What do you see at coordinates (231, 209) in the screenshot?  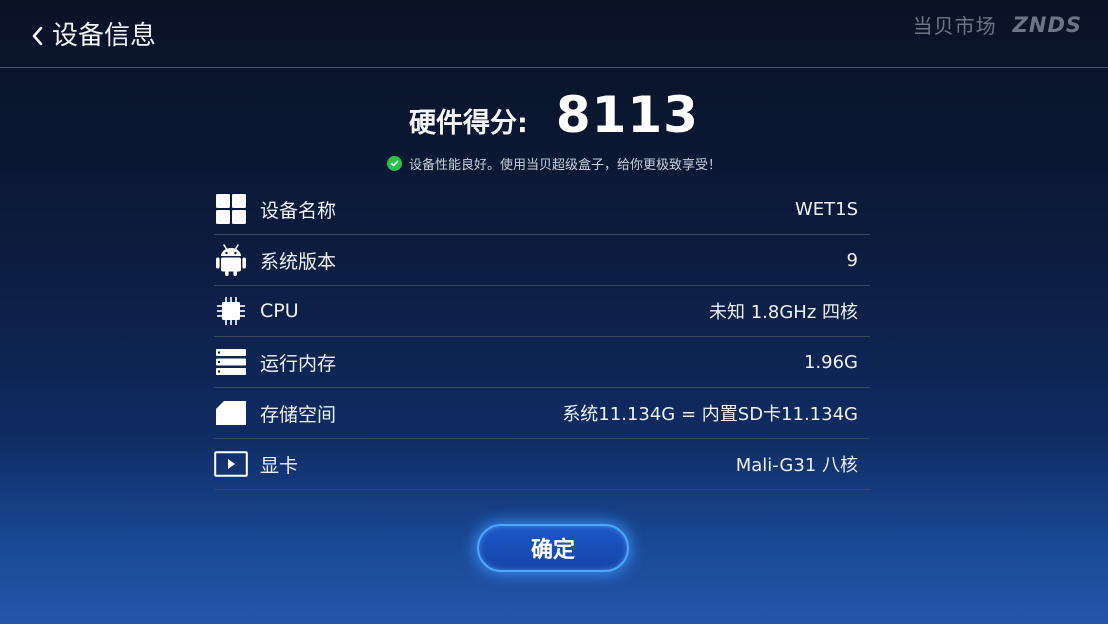 I see `windows-icon` at bounding box center [231, 209].